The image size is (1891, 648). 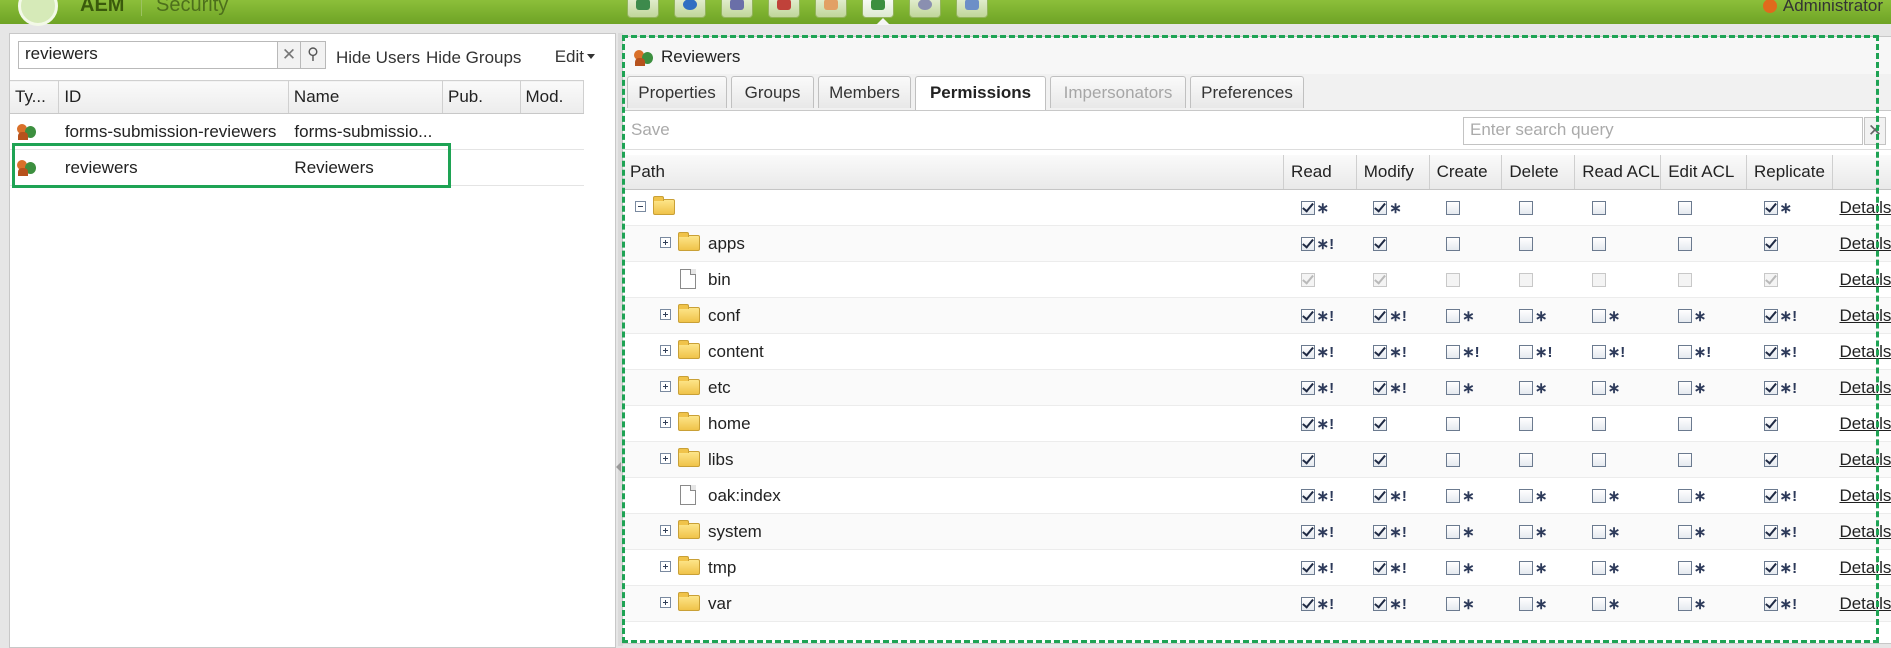 I want to click on tools-icon, so click(x=784, y=9).